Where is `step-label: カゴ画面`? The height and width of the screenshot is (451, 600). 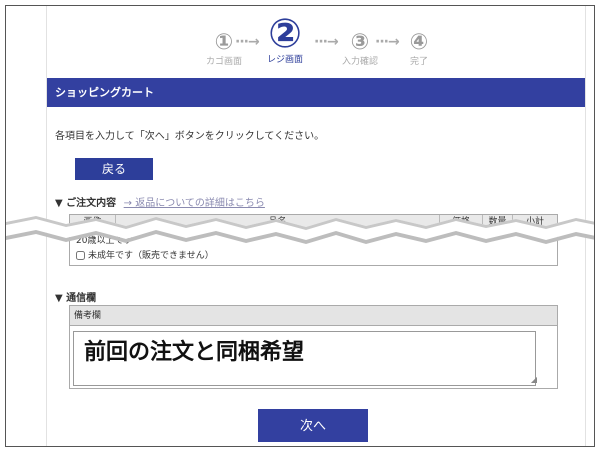 step-label: カゴ画面 is located at coordinates (223, 62).